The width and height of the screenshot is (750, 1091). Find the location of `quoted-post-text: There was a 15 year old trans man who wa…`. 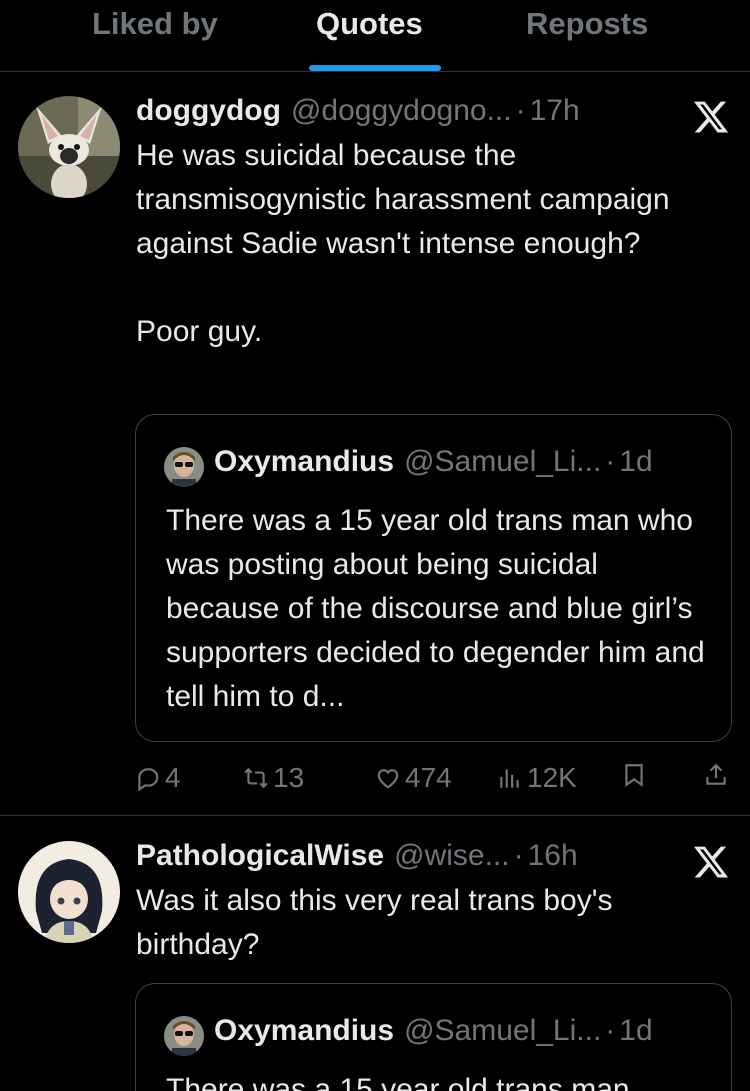

quoted-post-text: There was a 15 year old trans man who wa… is located at coordinates (435, 608).